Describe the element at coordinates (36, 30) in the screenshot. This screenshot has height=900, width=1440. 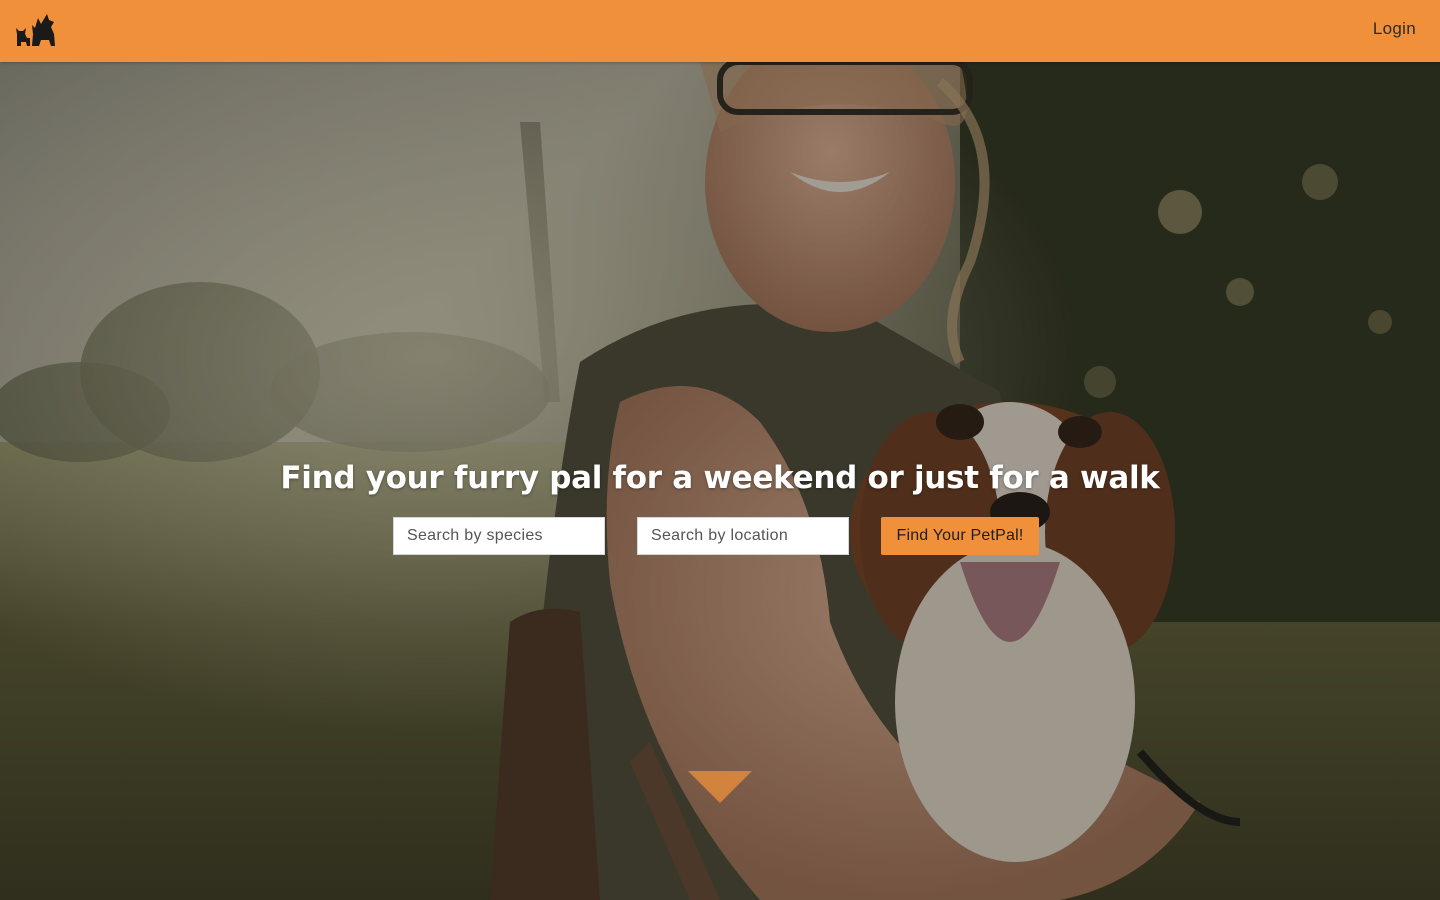
I see `pets-logo-icon` at that location.